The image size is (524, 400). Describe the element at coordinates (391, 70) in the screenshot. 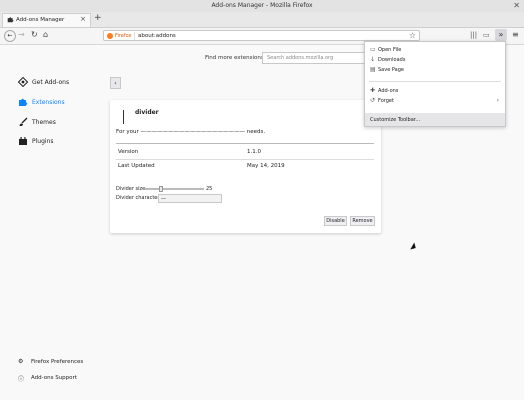

I see `menu-item-label: Save Page` at that location.